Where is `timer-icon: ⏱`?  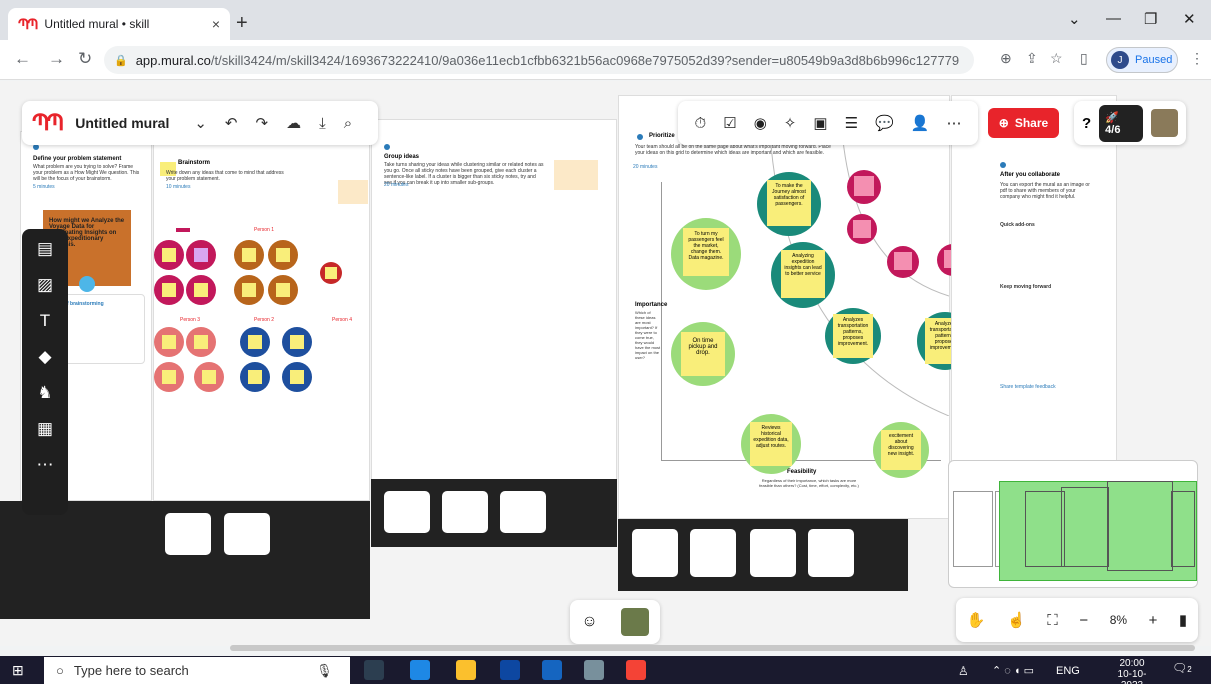
timer-icon: ⏱ is located at coordinates (701, 123).